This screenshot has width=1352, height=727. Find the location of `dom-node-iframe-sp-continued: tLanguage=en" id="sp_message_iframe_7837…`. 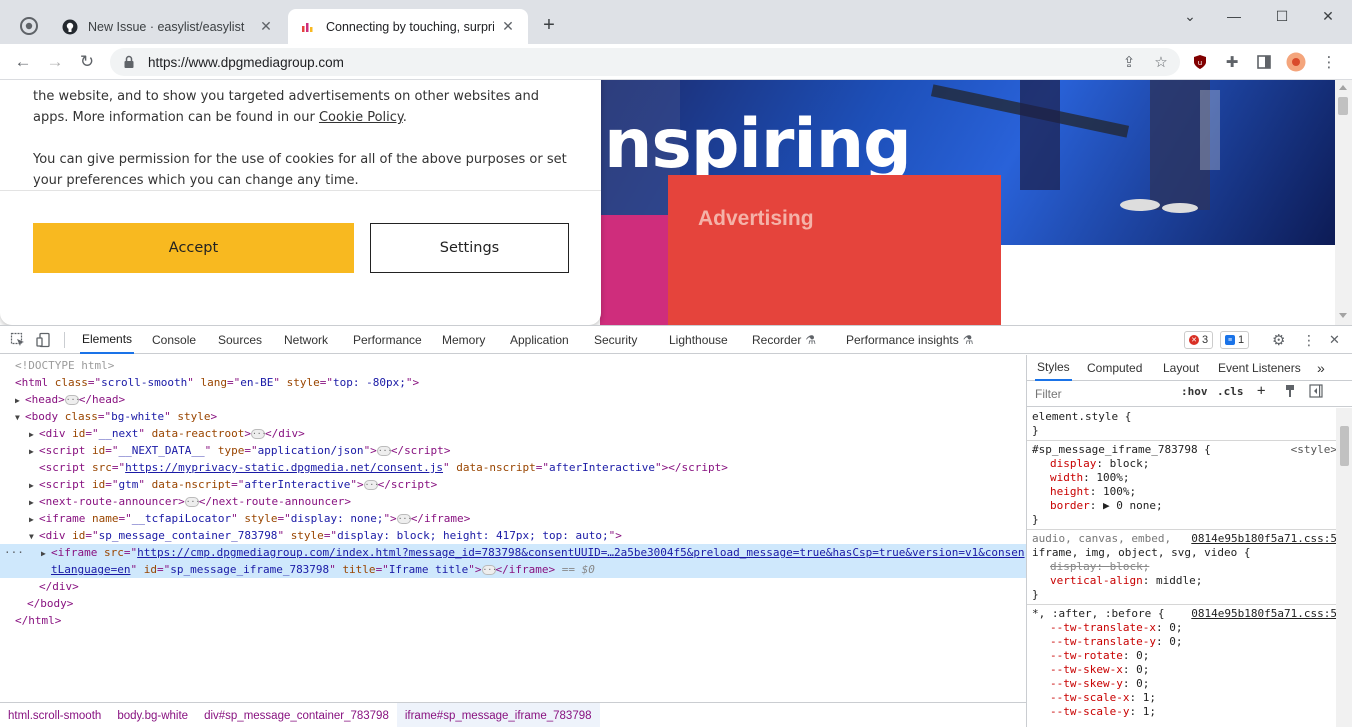

dom-node-iframe-sp-continued: tLanguage=en" id="sp_message_iframe_7837… is located at coordinates (513, 569).